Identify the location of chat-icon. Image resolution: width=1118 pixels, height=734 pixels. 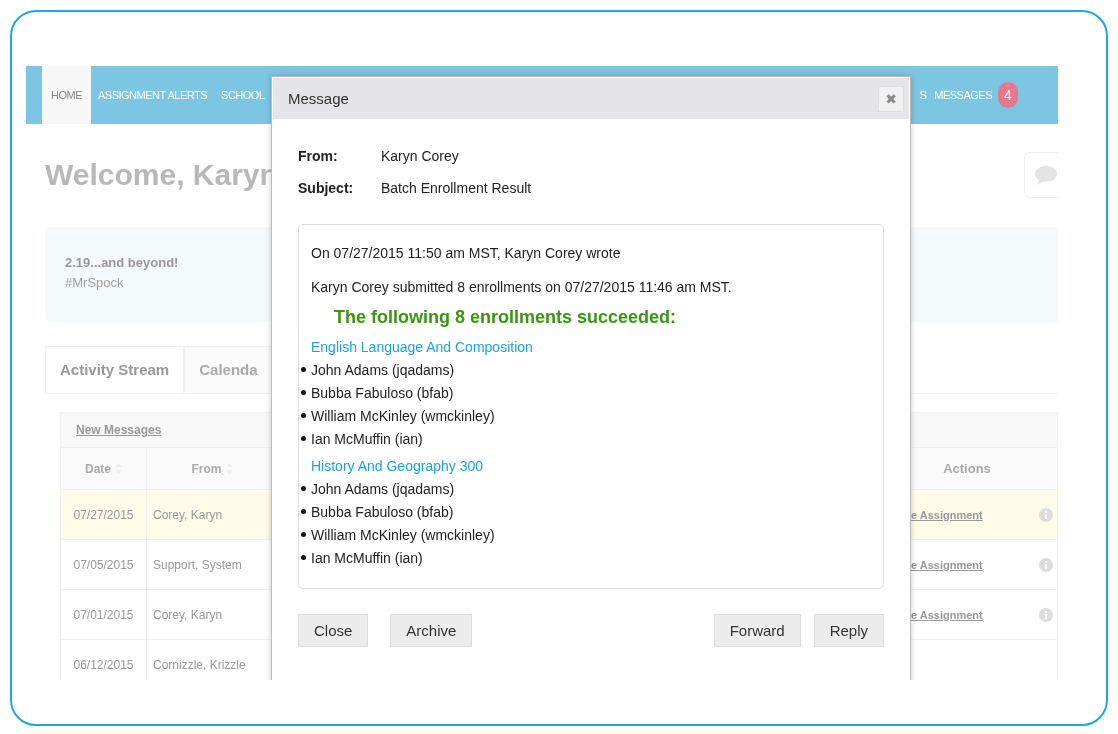
(1046, 175).